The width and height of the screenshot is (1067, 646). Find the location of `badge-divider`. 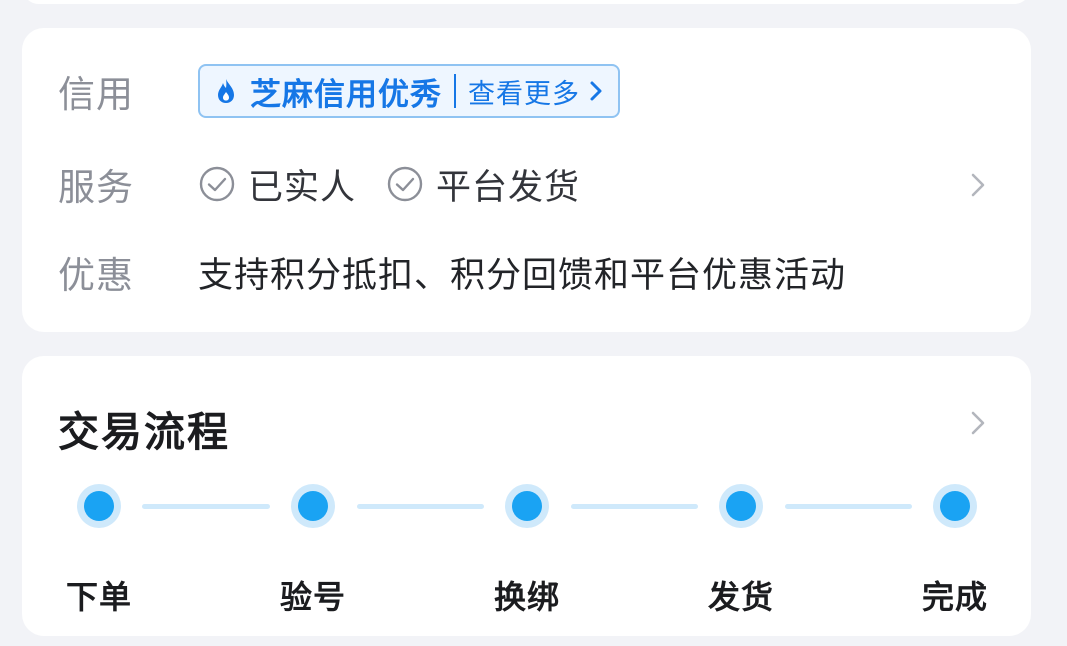

badge-divider is located at coordinates (455, 91).